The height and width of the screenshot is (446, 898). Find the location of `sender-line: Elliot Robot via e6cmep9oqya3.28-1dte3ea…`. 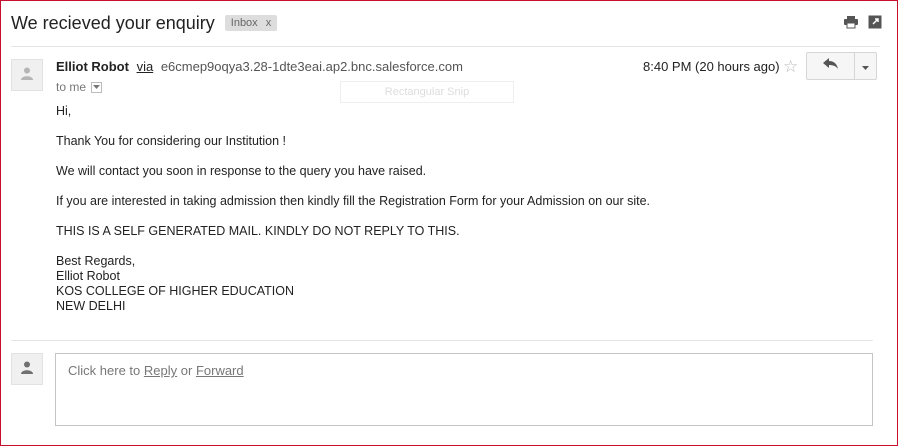

sender-line: Elliot Robot via e6cmep9oqya3.28-1dte3ea… is located at coordinates (259, 66).